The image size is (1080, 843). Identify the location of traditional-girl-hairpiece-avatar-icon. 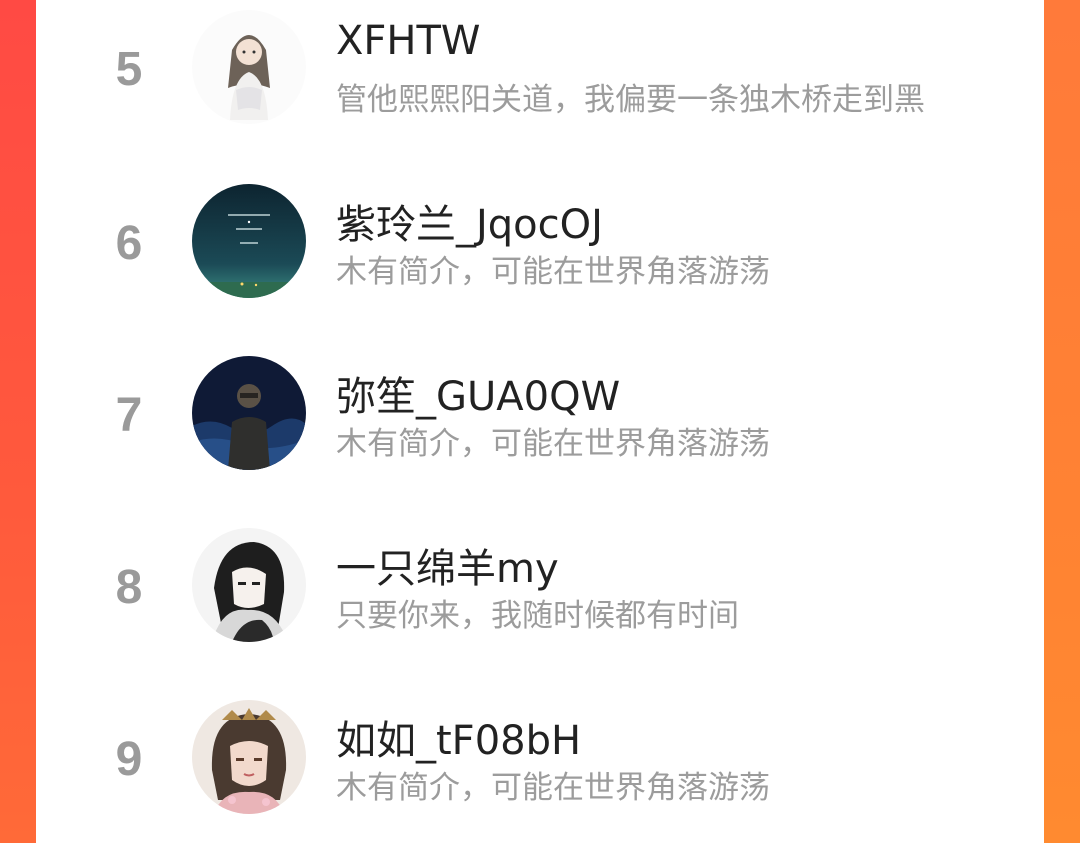
(249, 757).